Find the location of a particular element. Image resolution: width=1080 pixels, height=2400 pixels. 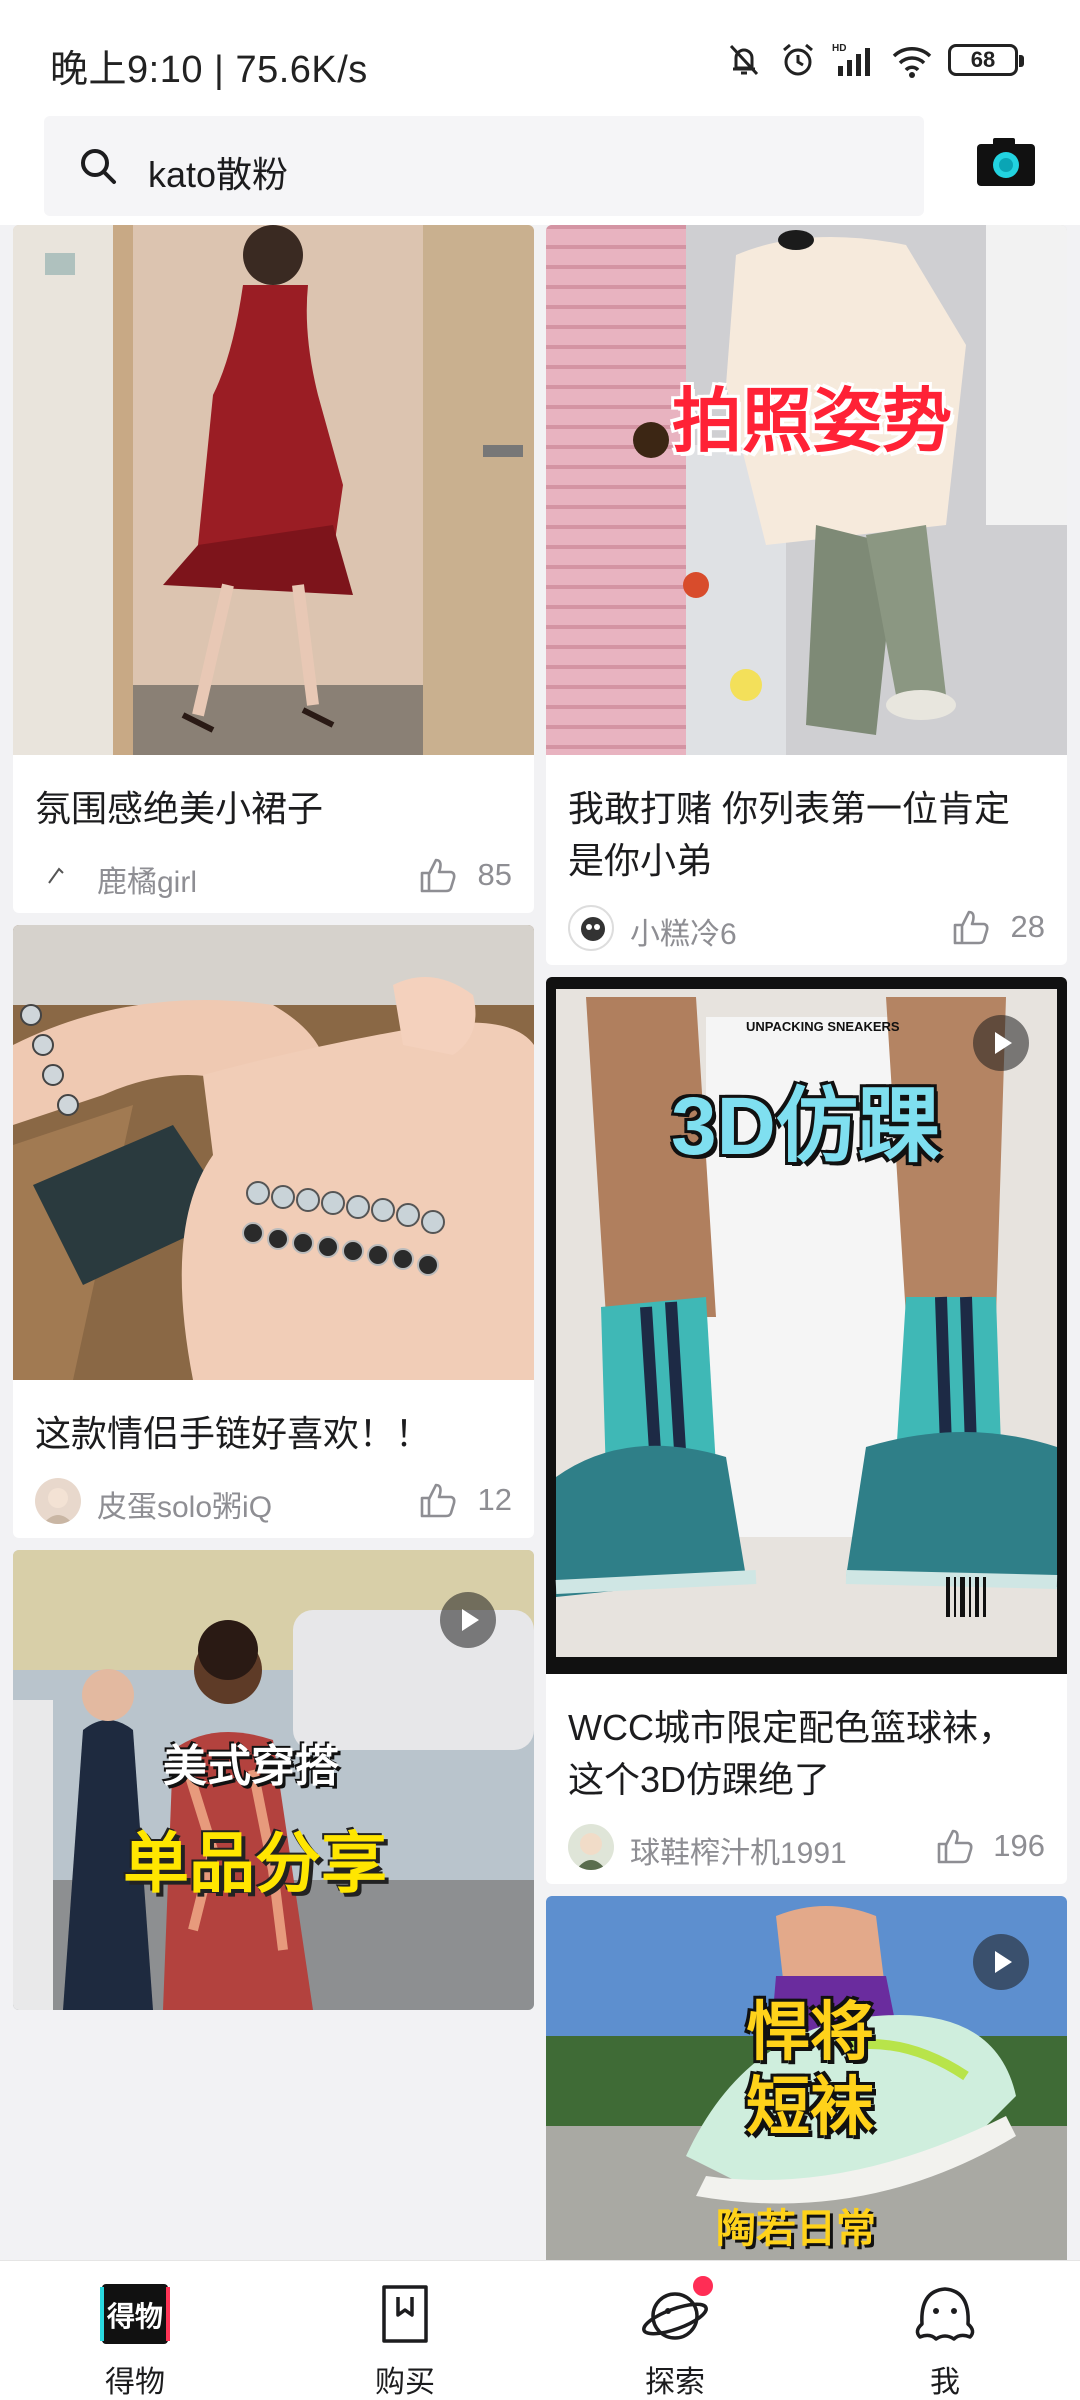

overlay-line2: 单品分享 is located at coordinates (255, 1863).